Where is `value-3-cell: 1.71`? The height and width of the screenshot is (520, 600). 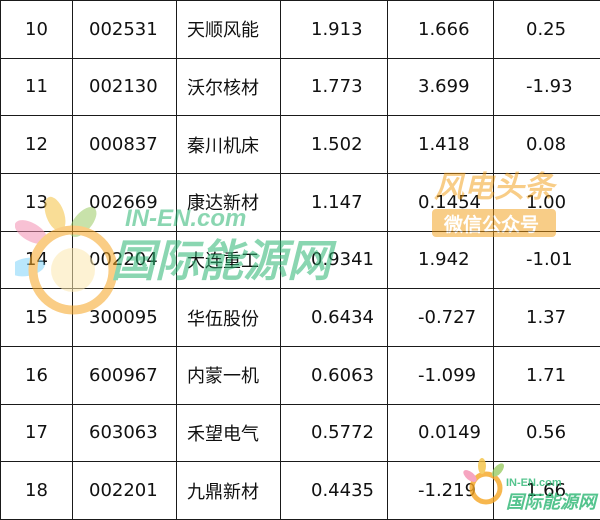 value-3-cell: 1.71 is located at coordinates (547, 375).